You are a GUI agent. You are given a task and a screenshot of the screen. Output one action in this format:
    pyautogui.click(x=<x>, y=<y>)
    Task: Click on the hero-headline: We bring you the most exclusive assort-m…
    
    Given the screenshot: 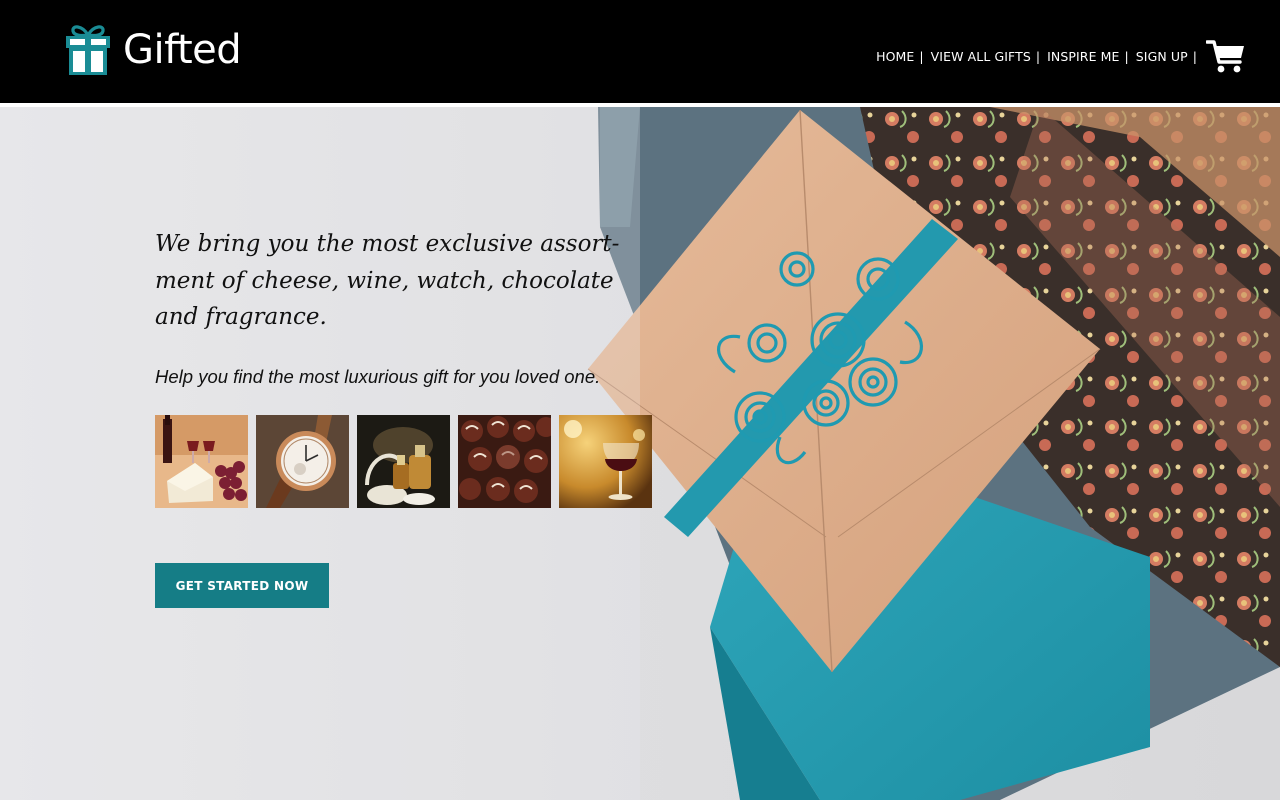 What is the action you would take?
    pyautogui.click(x=387, y=280)
    